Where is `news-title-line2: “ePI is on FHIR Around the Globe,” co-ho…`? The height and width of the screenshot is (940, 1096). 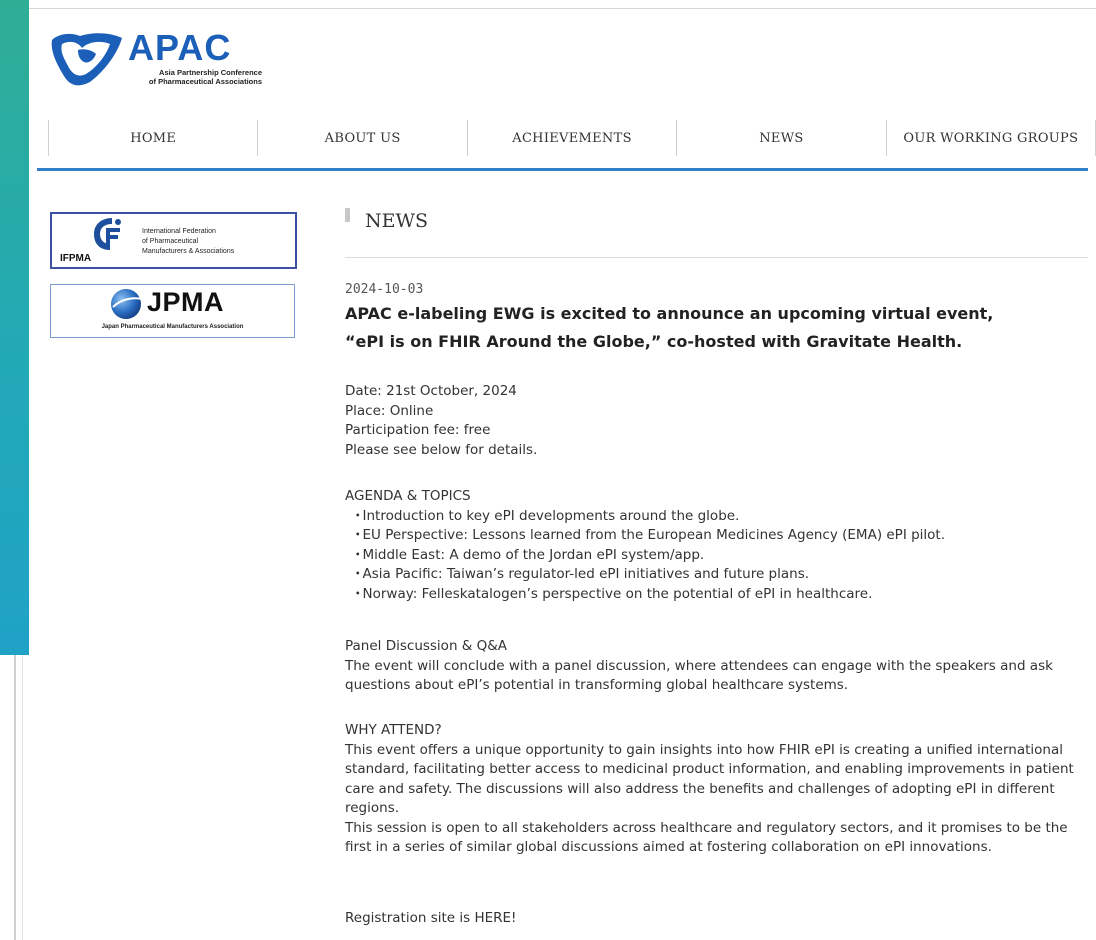 news-title-line2: “ePI is on FHIR Around the Globe,” co-ho… is located at coordinates (654, 341).